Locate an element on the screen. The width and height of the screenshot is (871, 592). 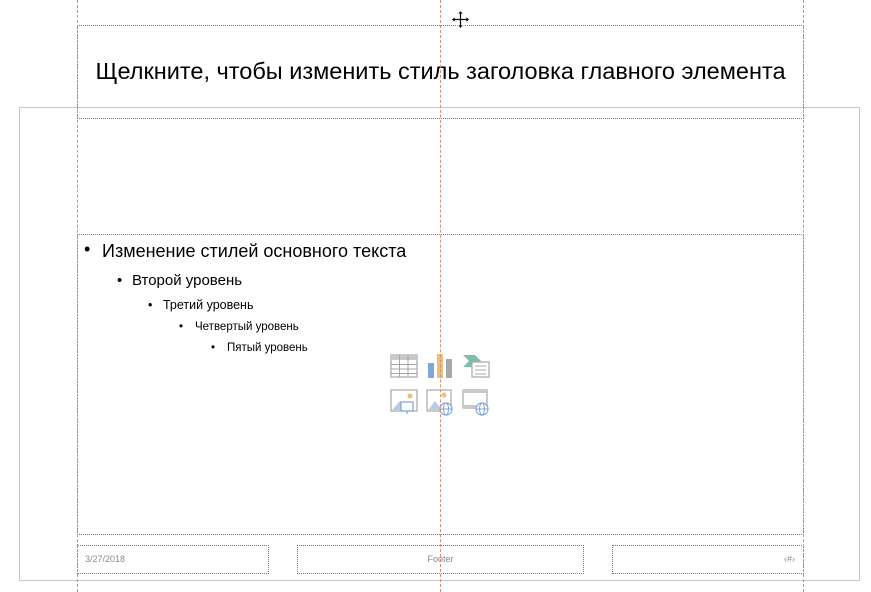
center-guide-line is located at coordinates (440, 296).